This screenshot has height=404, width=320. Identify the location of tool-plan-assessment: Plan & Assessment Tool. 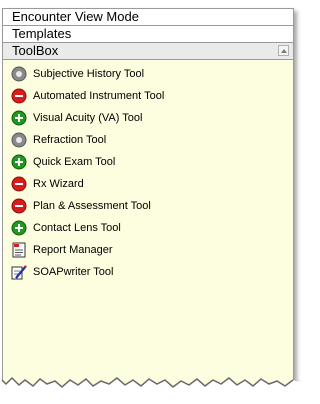
(148, 206).